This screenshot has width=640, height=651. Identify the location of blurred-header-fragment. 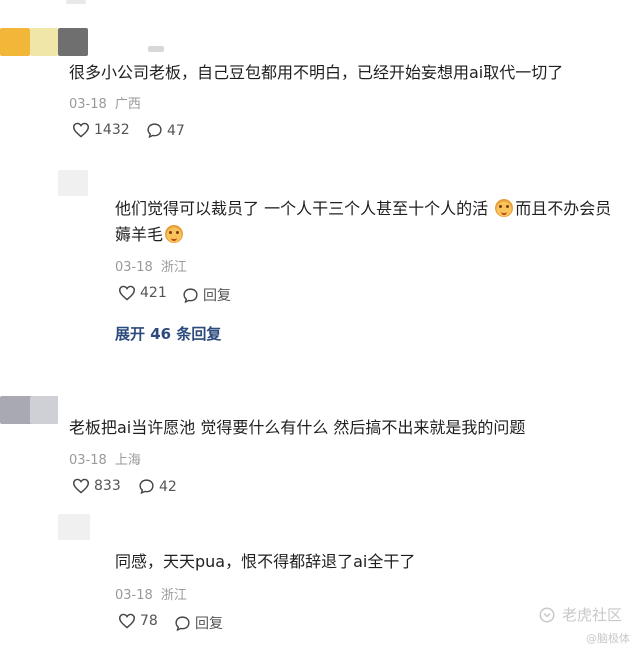
(76, 2).